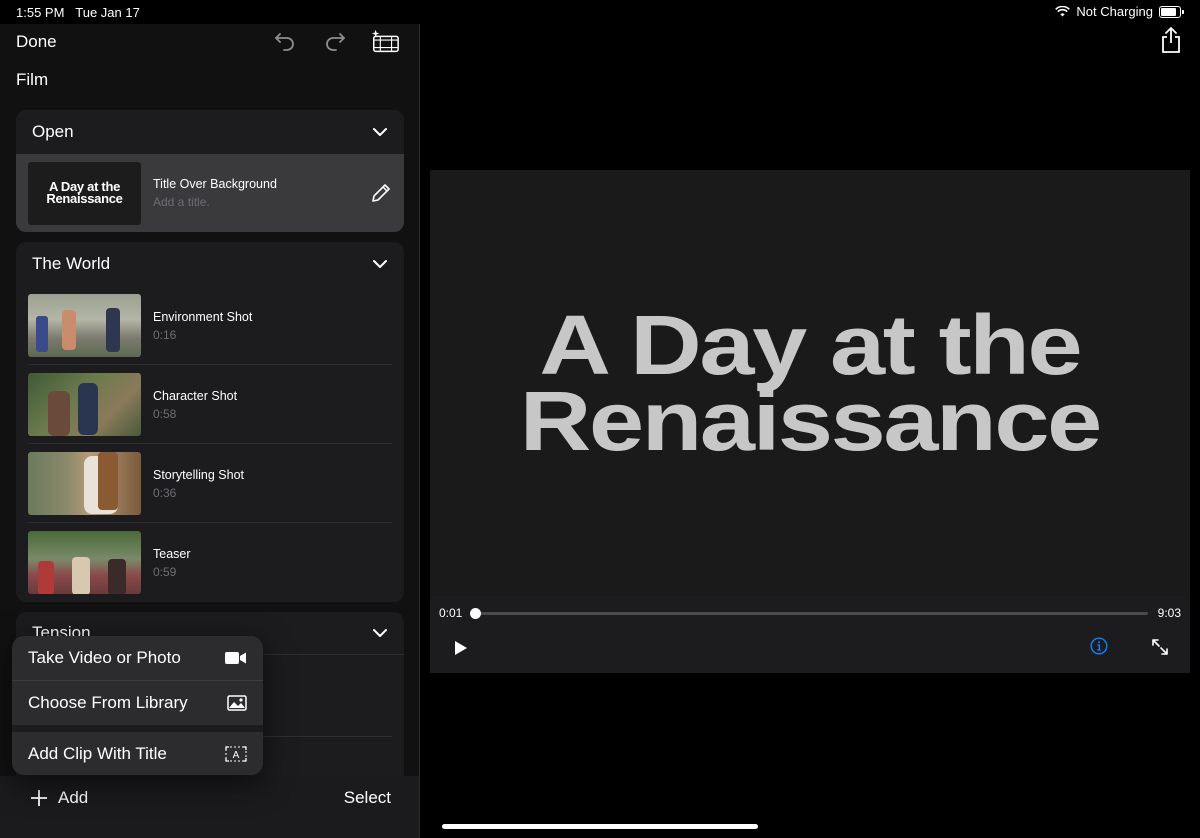  I want to click on undo-icon, so click(285, 41).